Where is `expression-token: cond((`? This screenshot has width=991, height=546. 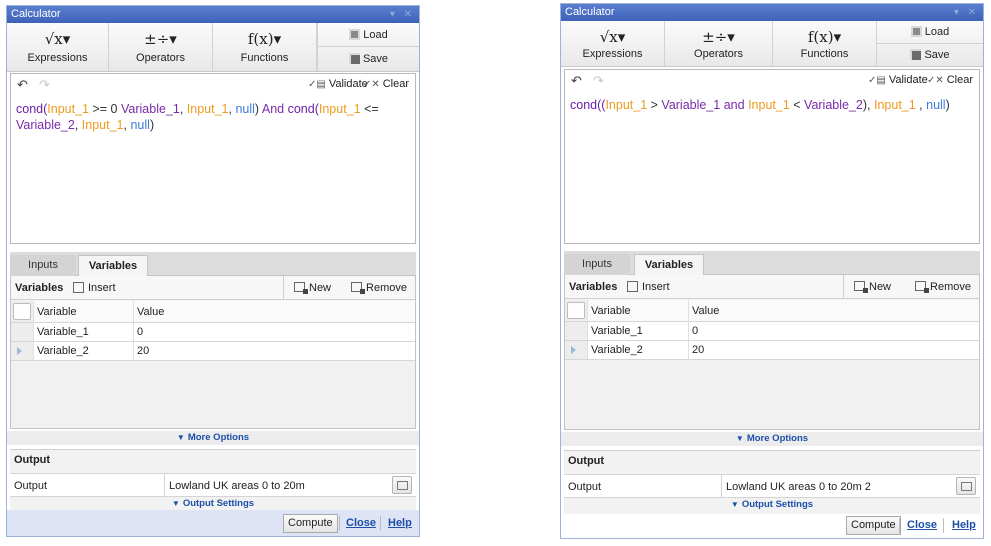
expression-token: cond(( is located at coordinates (588, 105).